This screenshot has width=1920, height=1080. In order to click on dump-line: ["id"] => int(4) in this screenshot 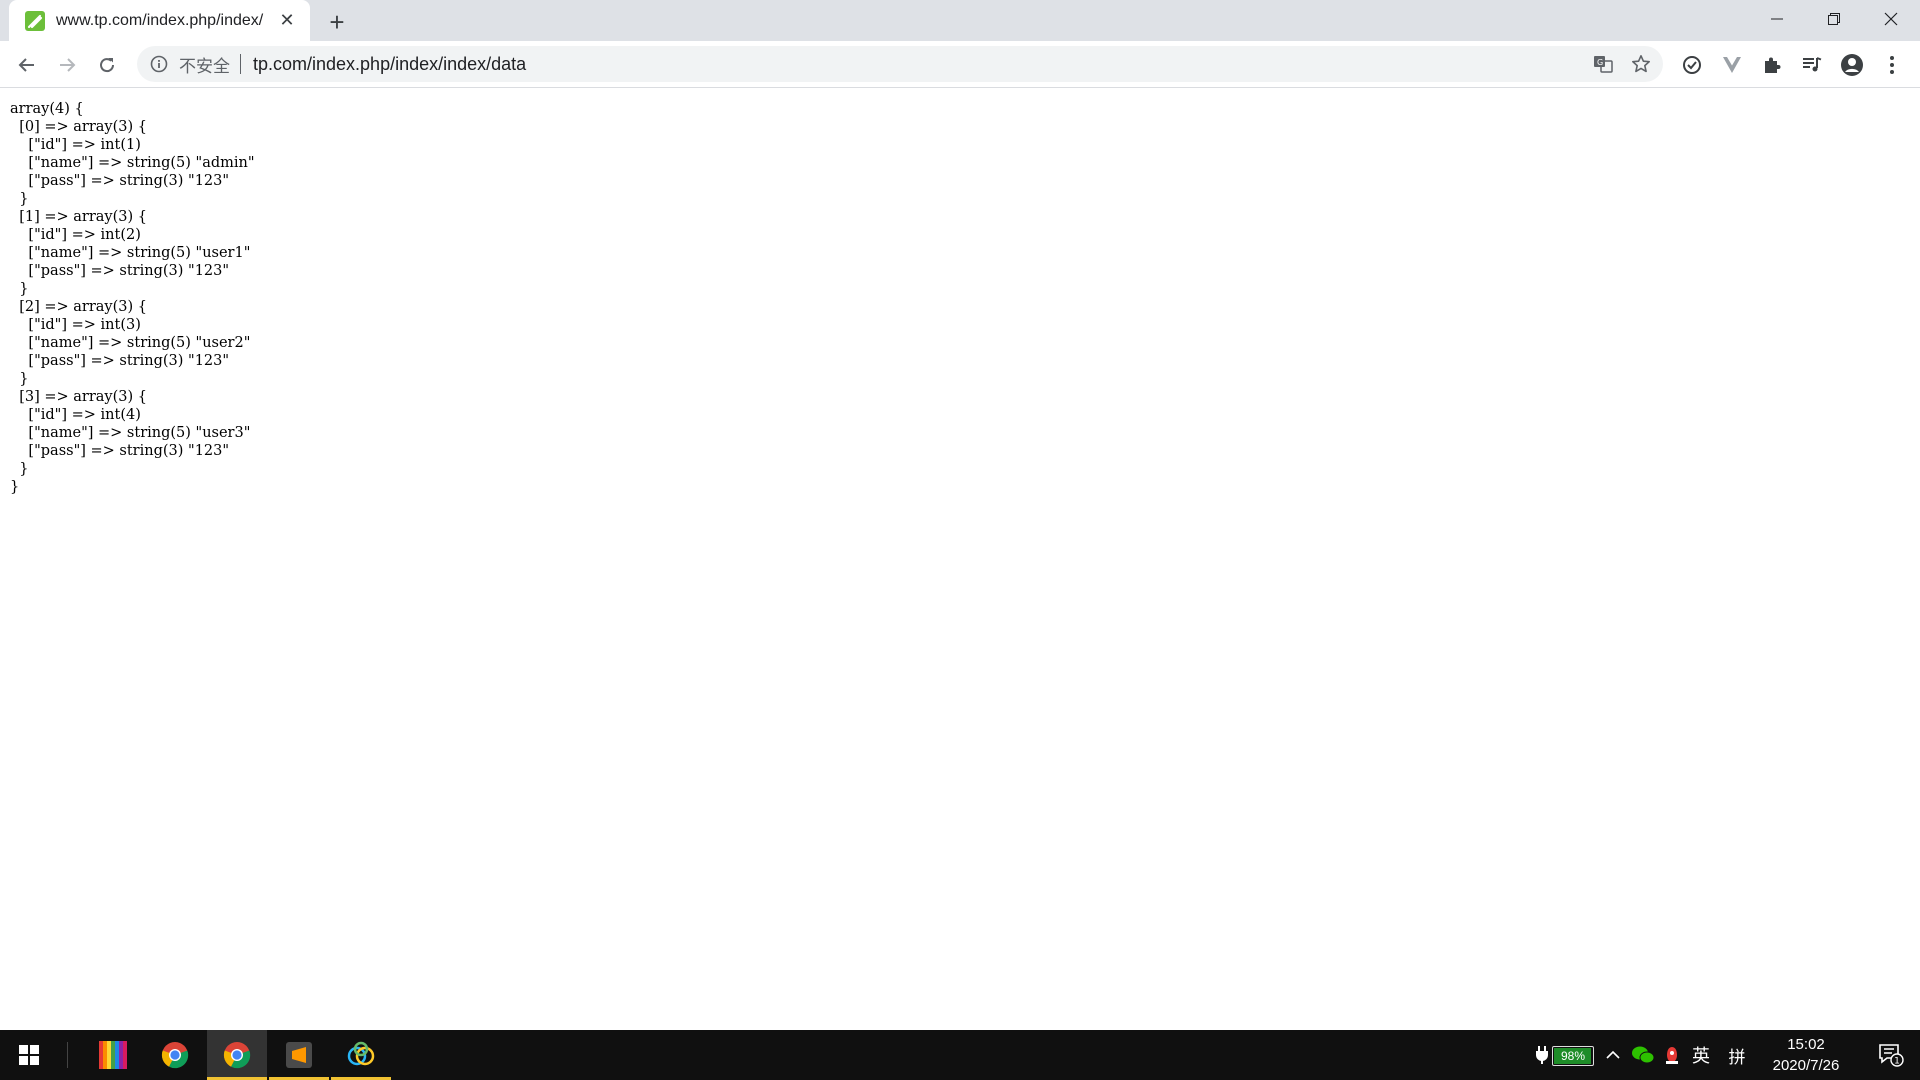, I will do `click(75, 415)`.